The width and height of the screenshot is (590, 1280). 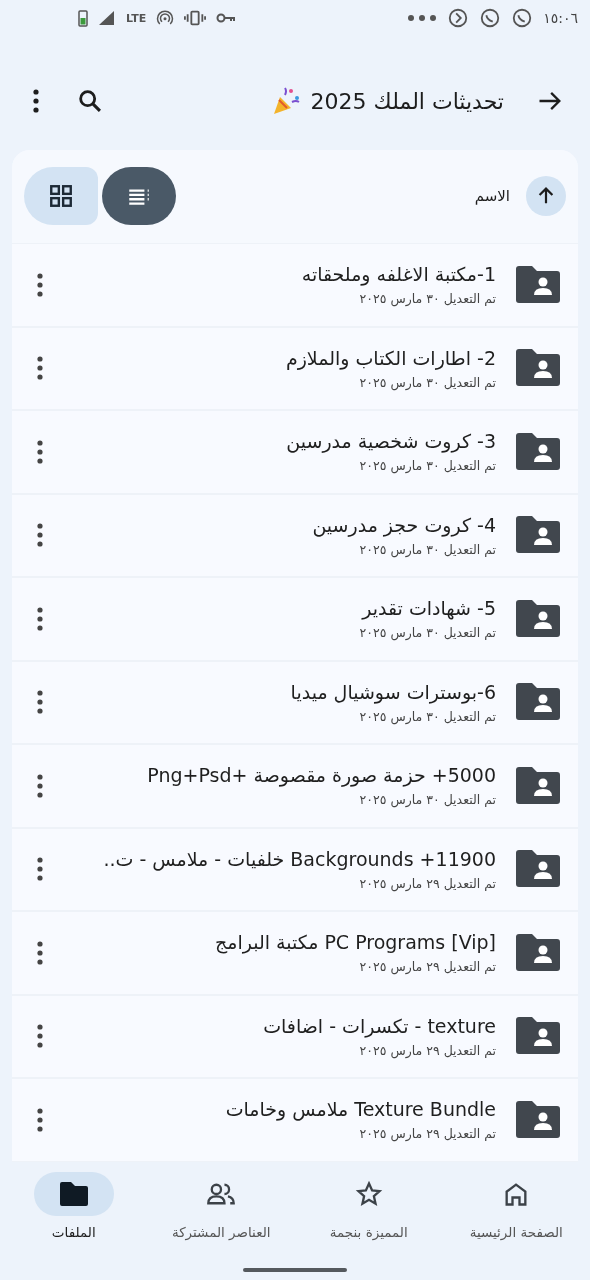 I want to click on nav-tab: المميزة بنجمة, so click(x=368, y=1212).